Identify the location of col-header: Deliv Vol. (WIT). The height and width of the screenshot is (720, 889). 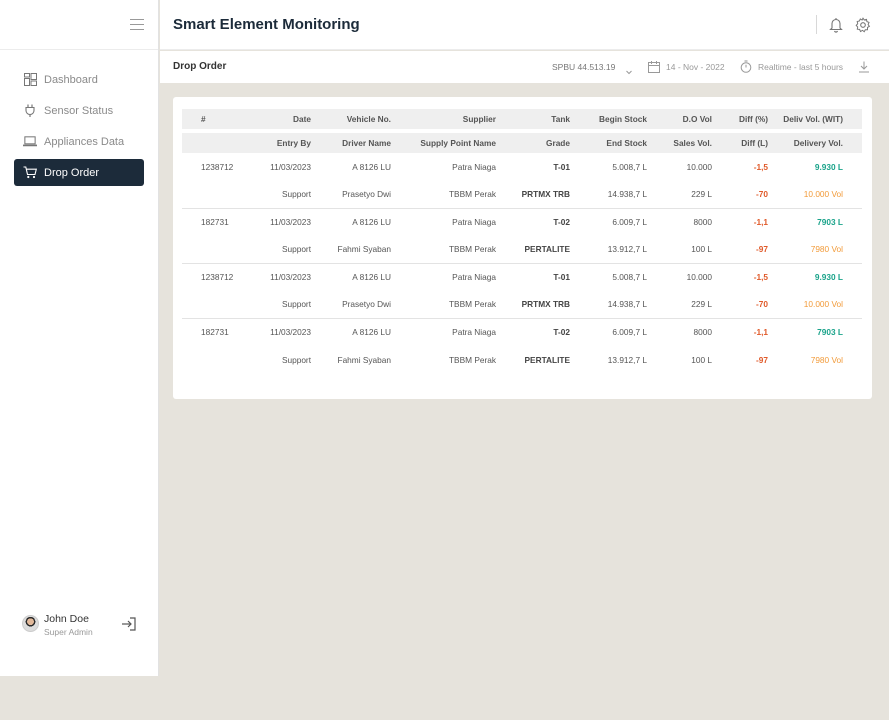
(818, 120).